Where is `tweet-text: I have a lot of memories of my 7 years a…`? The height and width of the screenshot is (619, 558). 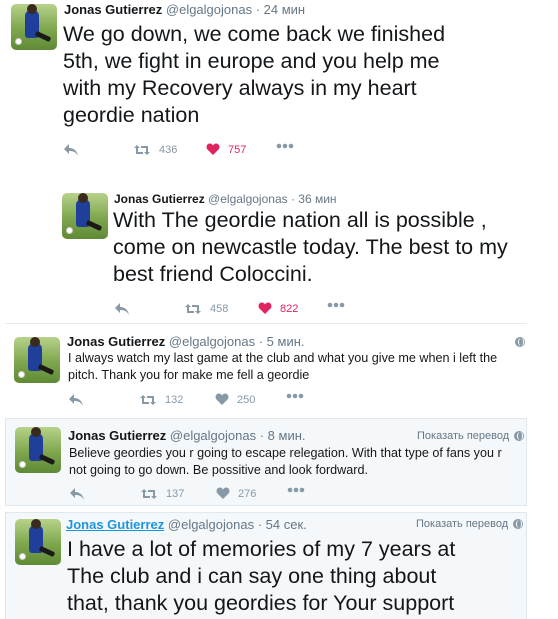
tweet-text: I have a lot of memories of my 7 years a… is located at coordinates (261, 576).